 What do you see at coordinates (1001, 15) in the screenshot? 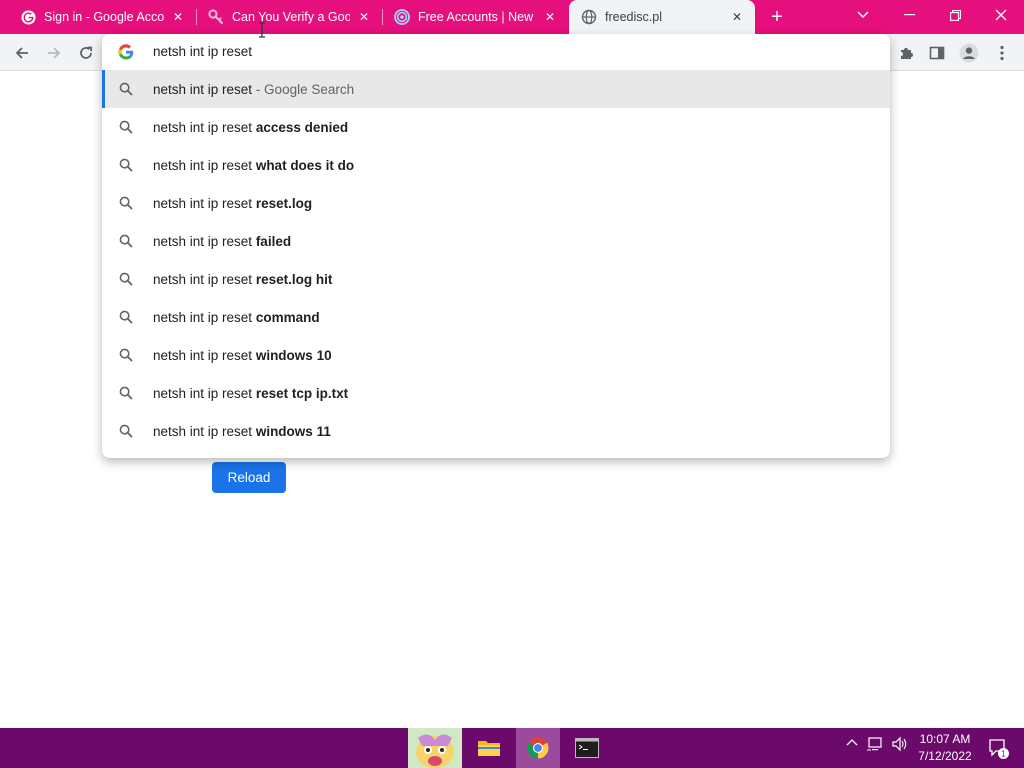
I see `window-close-button` at bounding box center [1001, 15].